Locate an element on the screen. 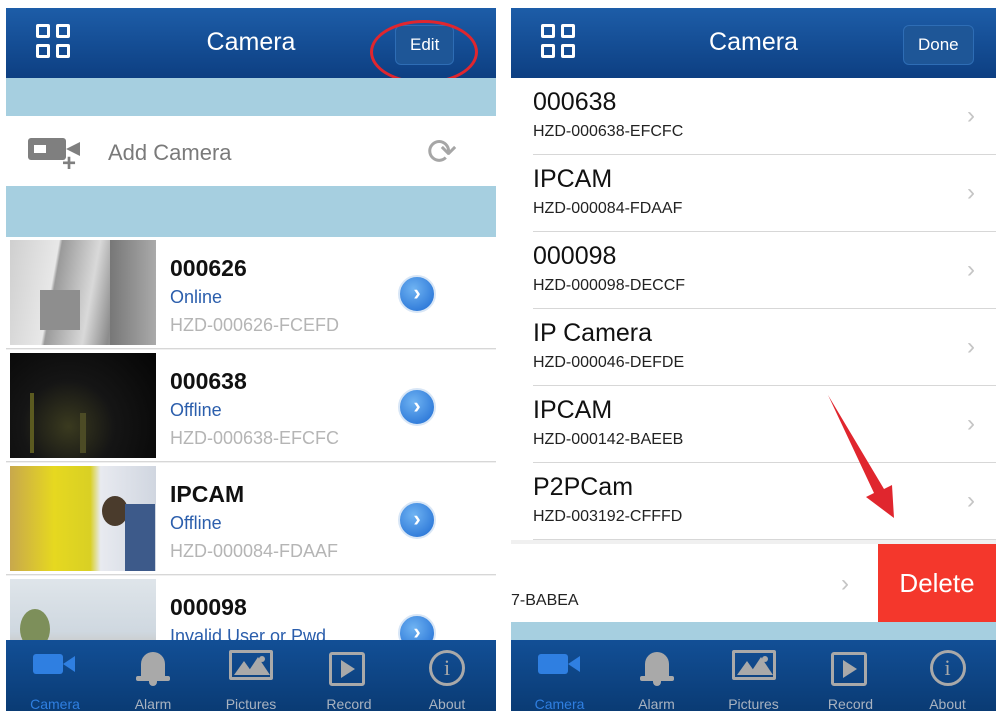 The width and height of the screenshot is (996, 711). list-item: IPCAM HZD-000142-BAEEB › is located at coordinates (753, 424).